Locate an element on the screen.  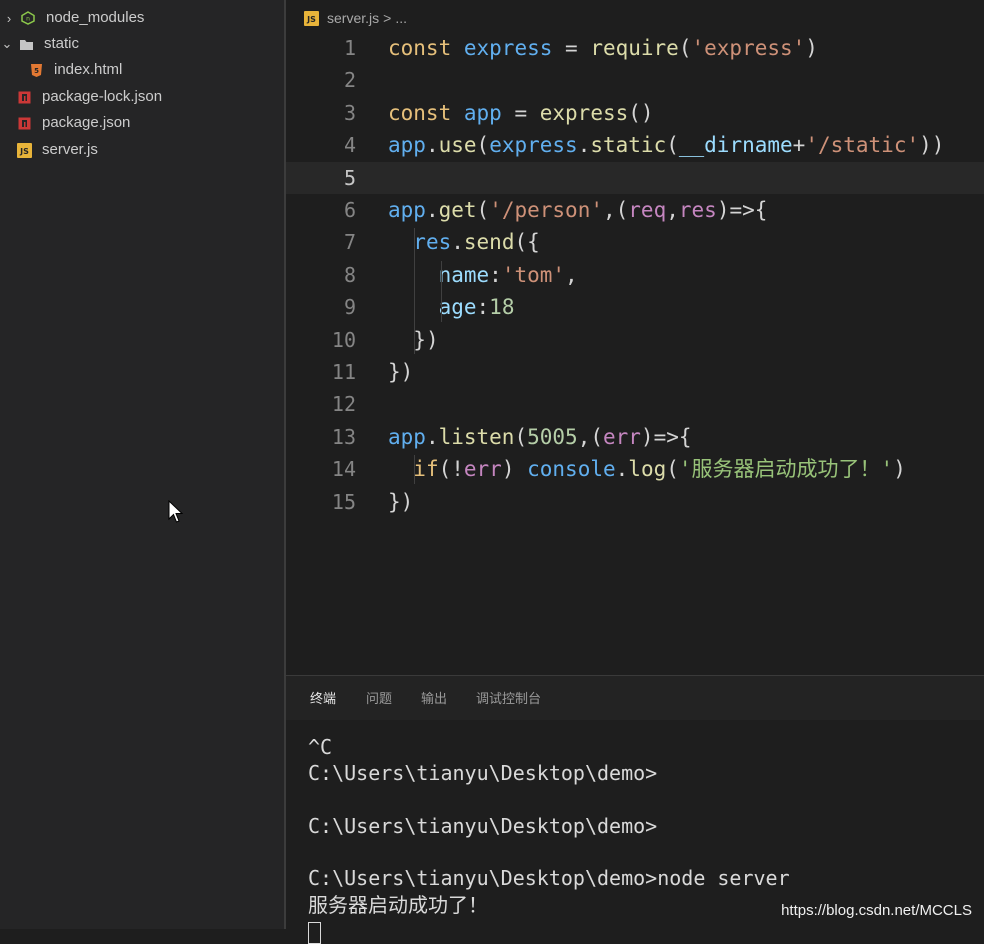
terminal-line: 服务器启动成功了！ is located at coordinates (398, 904).